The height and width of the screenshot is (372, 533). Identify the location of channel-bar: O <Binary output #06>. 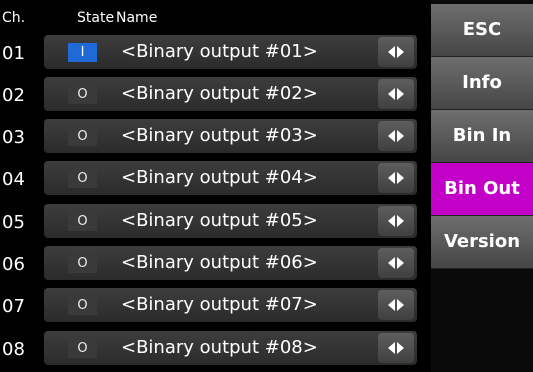
(230, 263).